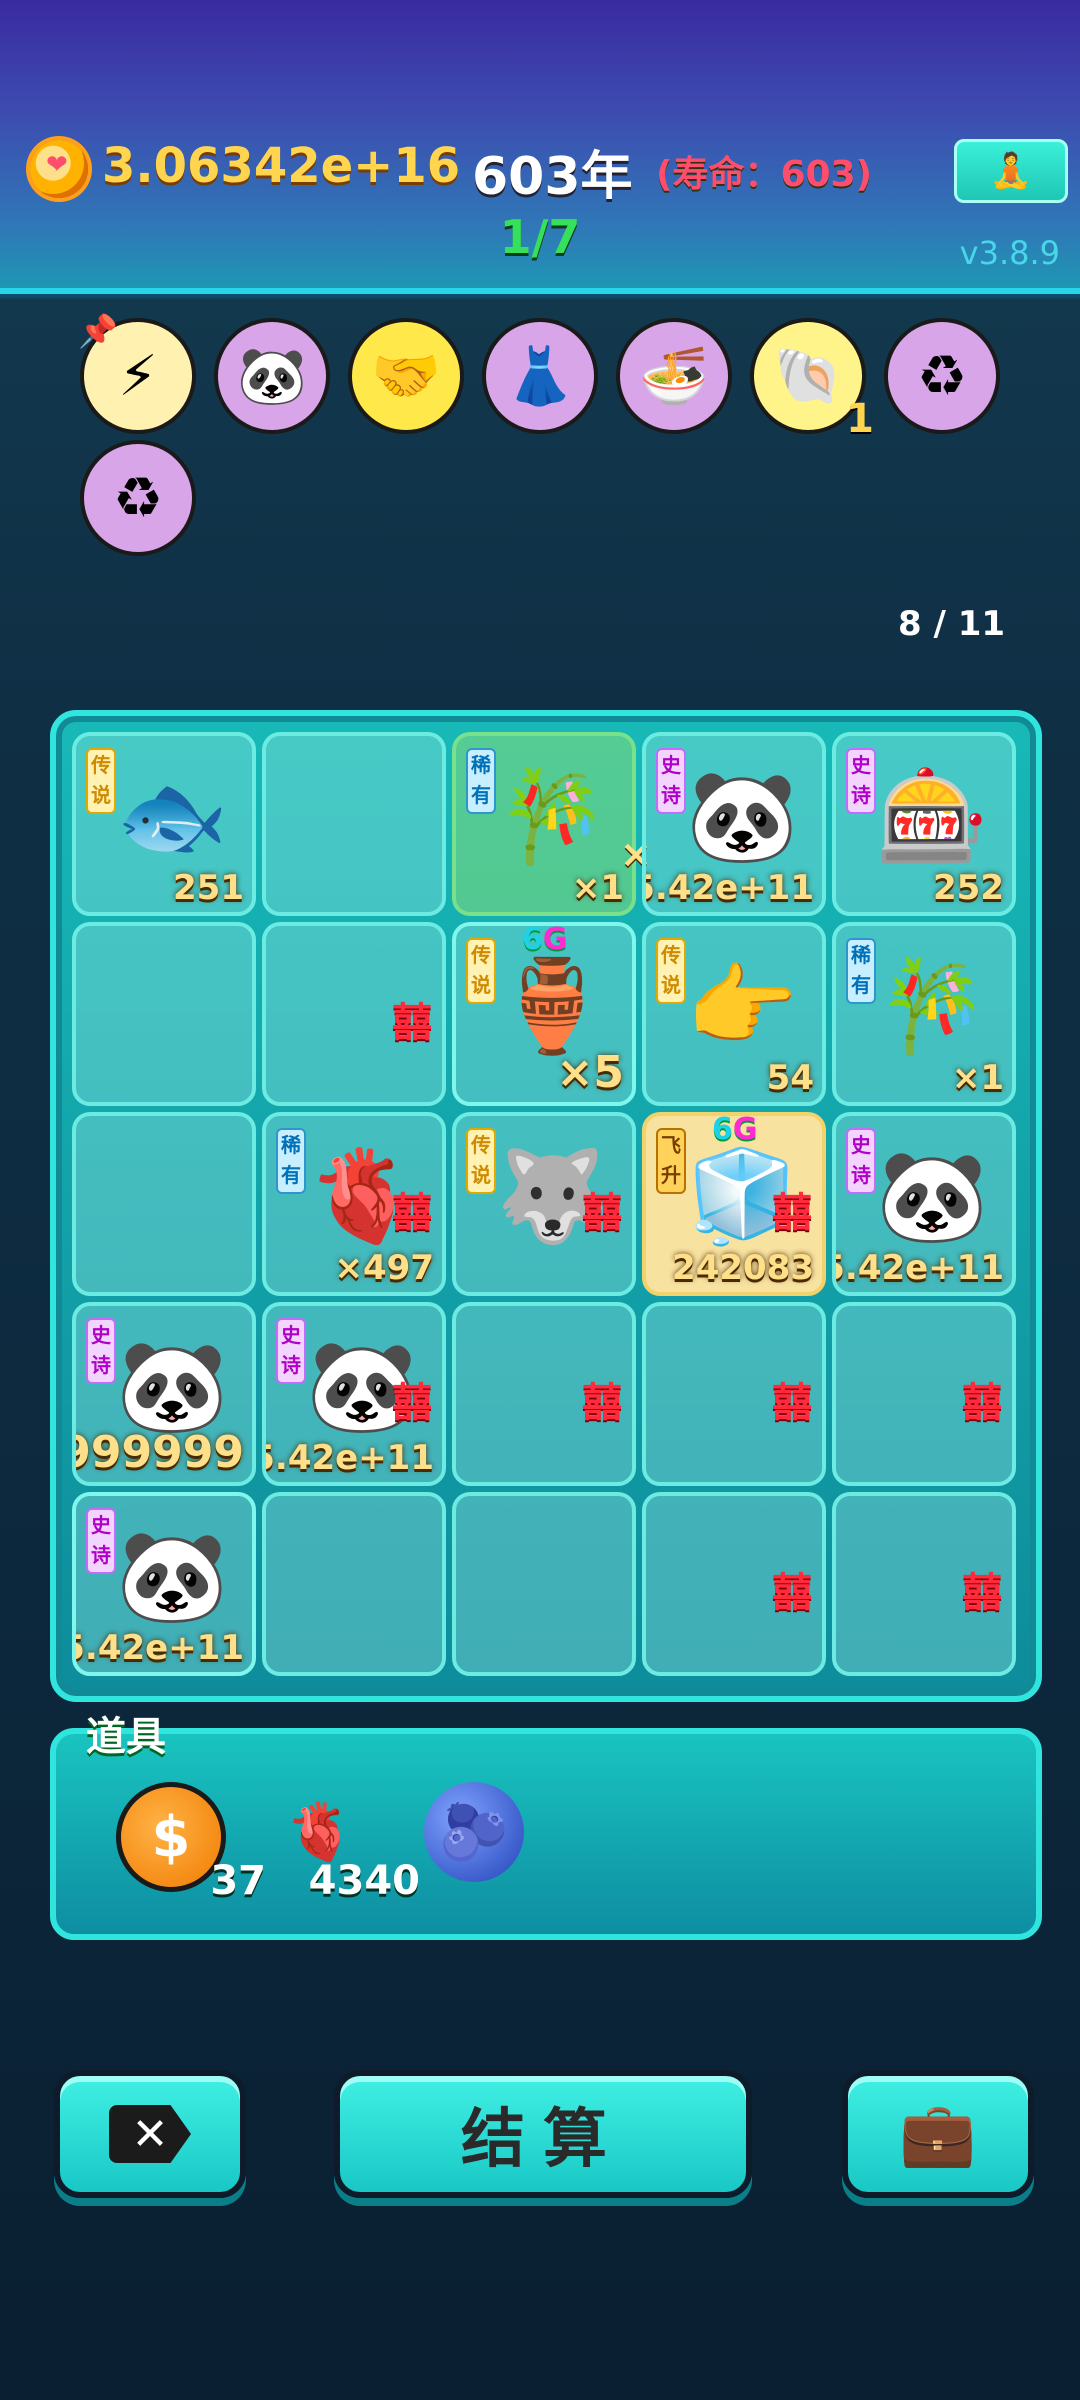  I want to click on item-count: 54, so click(790, 1078).